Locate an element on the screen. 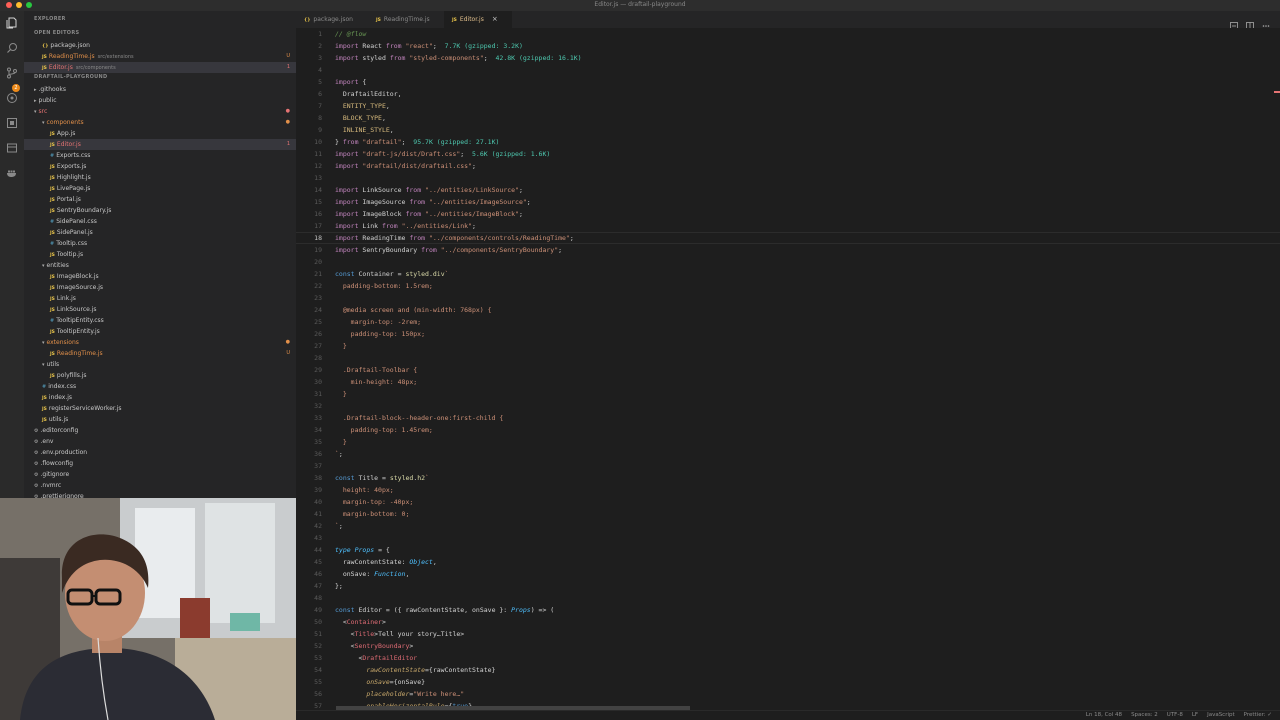  tree-file: JS LivePage.js is located at coordinates (160, 188).